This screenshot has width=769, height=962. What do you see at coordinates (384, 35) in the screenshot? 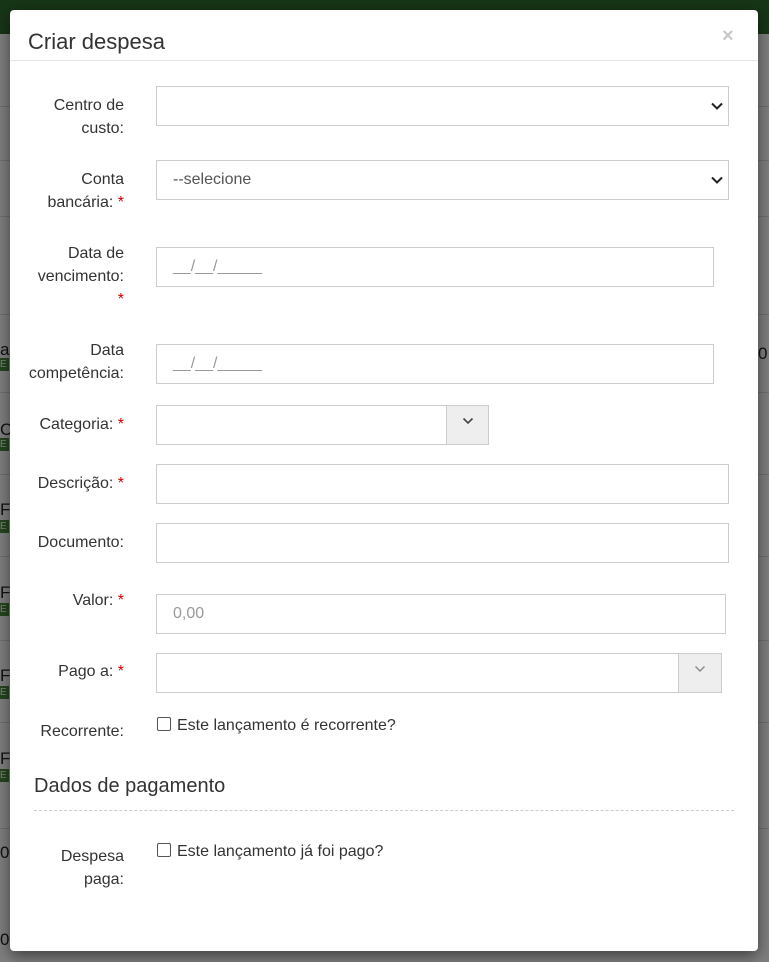
I see `modal-header: Criar despesa ×` at bounding box center [384, 35].